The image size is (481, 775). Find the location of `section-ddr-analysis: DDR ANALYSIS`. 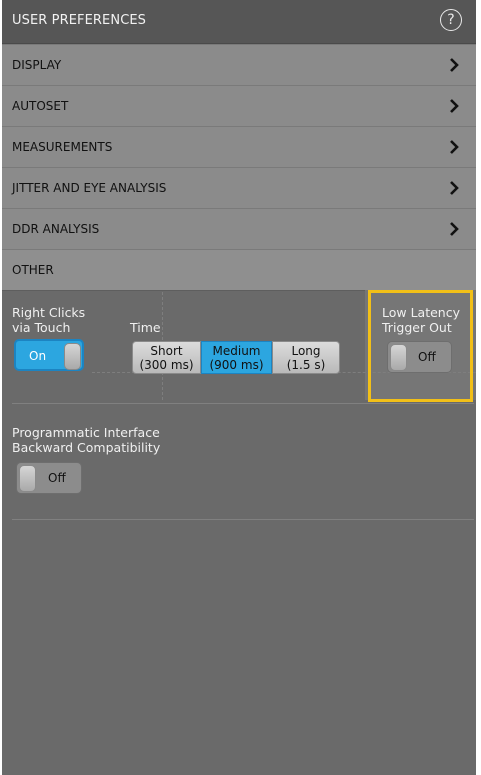

section-ddr-analysis: DDR ANALYSIS is located at coordinates (239, 229).